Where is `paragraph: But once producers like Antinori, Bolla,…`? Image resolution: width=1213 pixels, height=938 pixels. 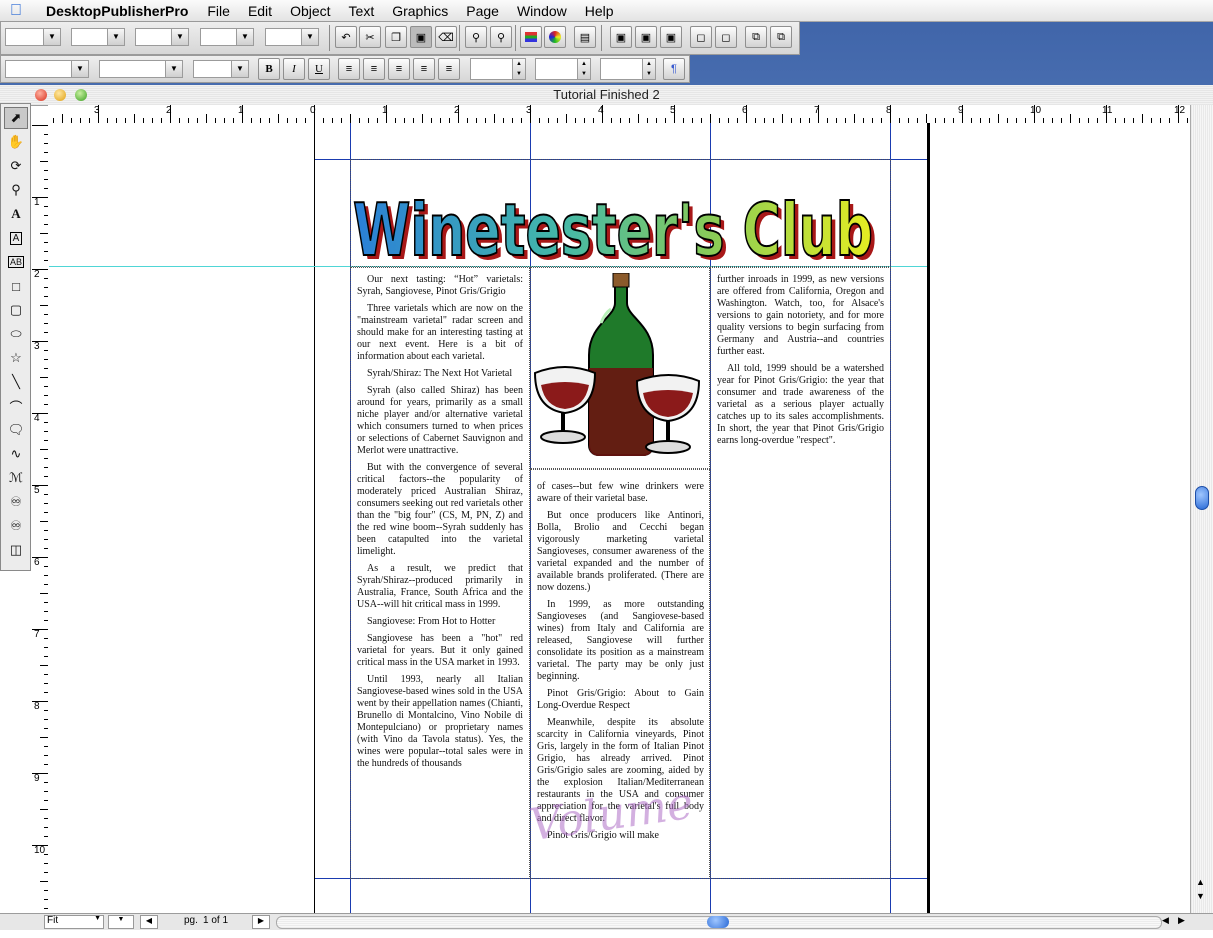
paragraph: But once producers like Antinori, Bolla,… is located at coordinates (620, 551).